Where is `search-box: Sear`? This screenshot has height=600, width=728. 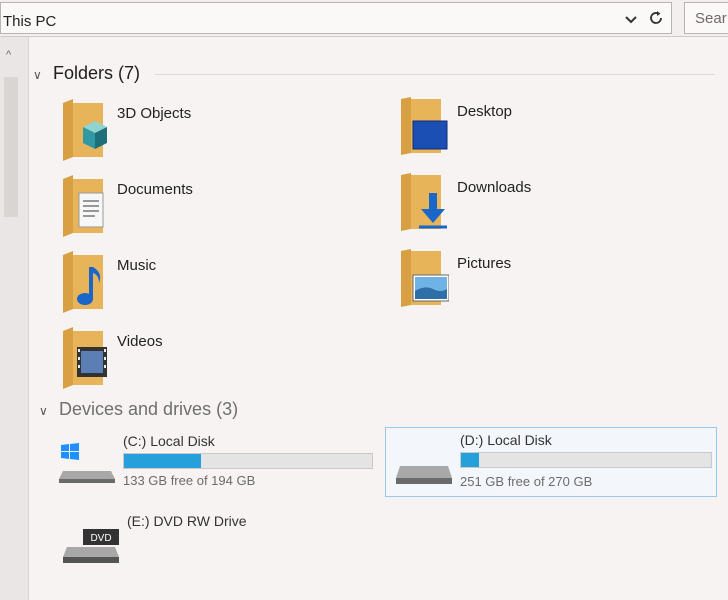 search-box: Sear is located at coordinates (706, 18).